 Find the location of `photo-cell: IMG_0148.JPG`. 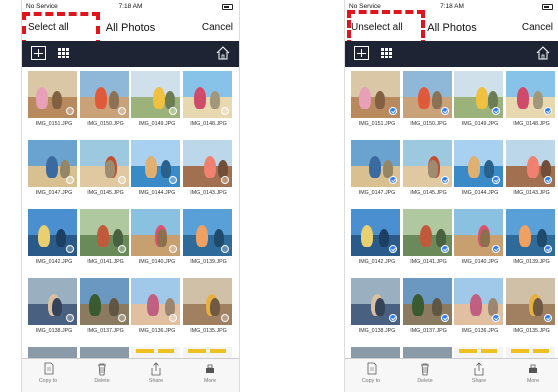

photo-cell: IMG_0148.JPG is located at coordinates (207, 101).